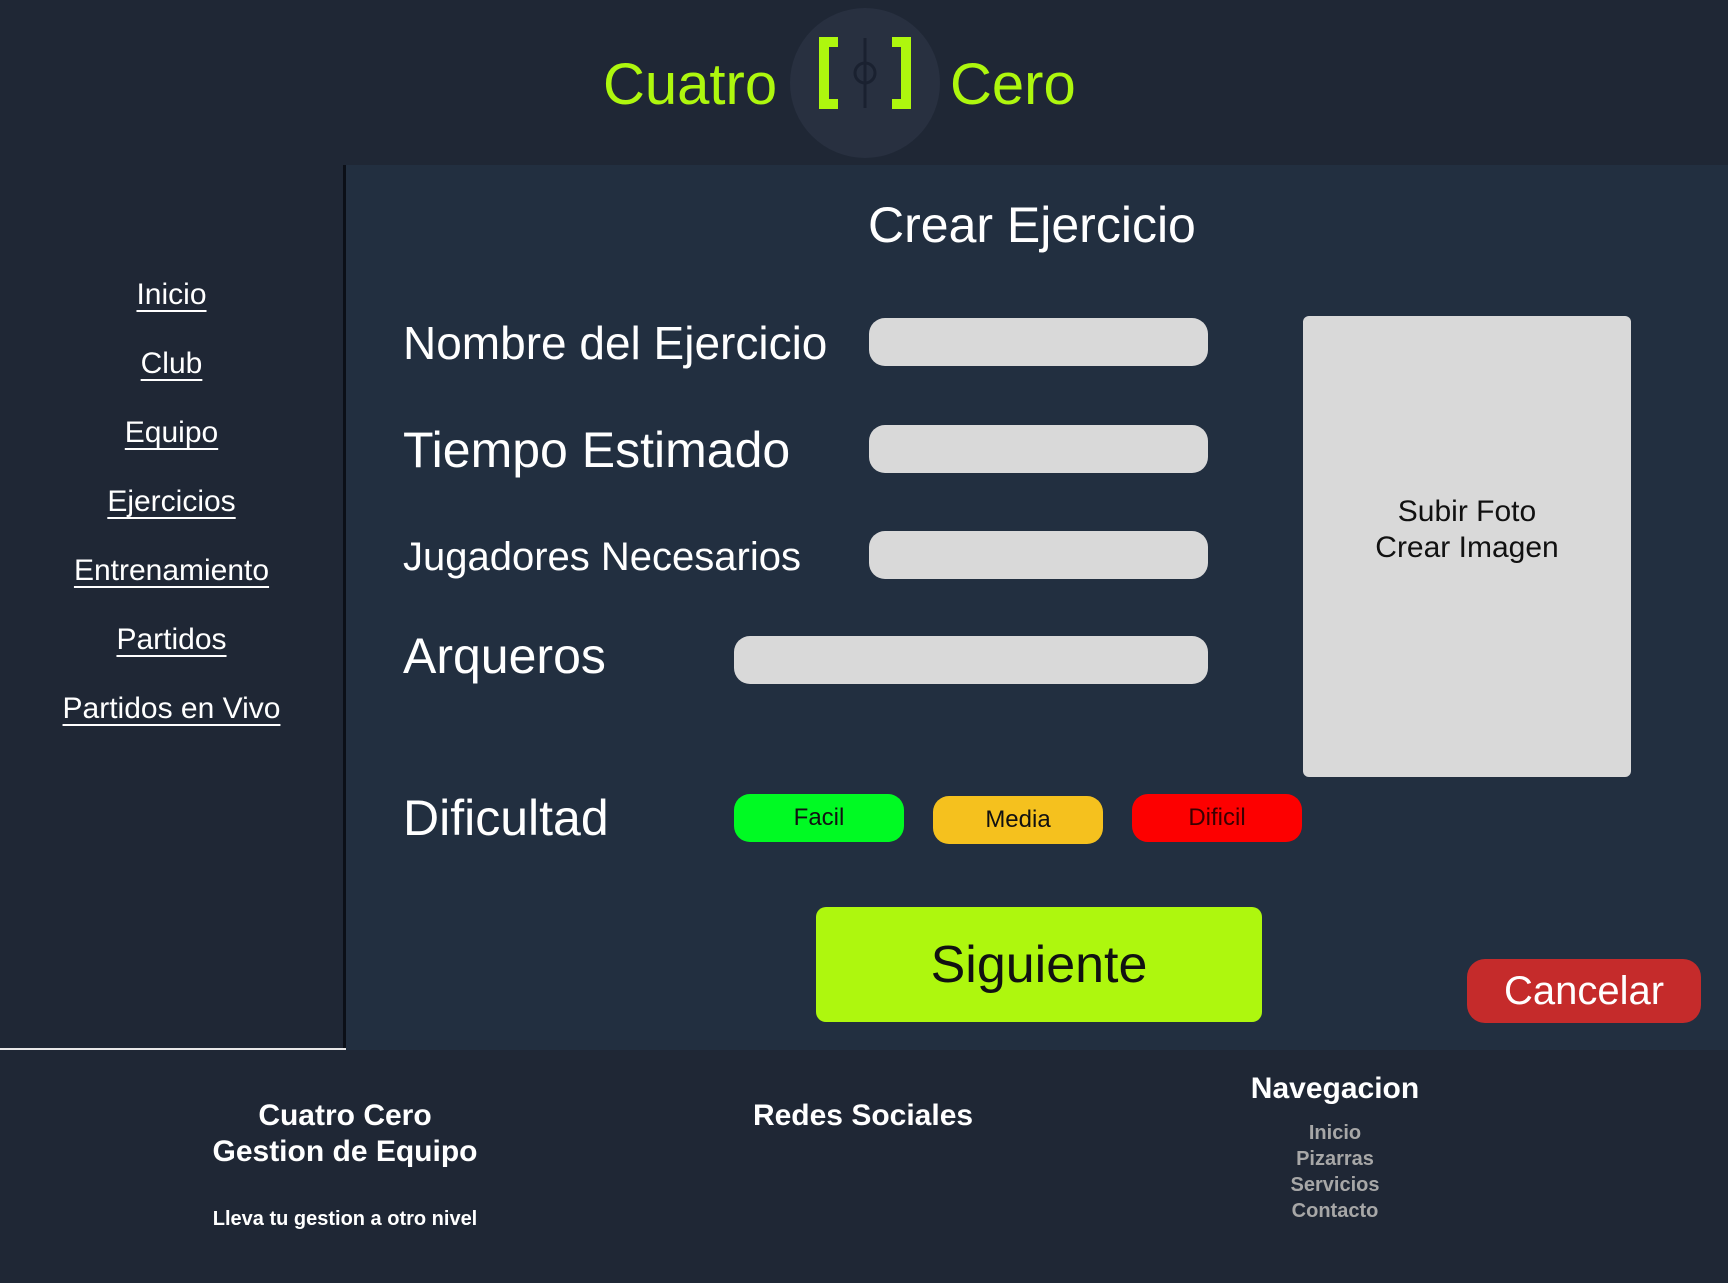 The image size is (1728, 1283). What do you see at coordinates (171, 295) in the screenshot?
I see `sidebar-item-inicio: Inicio` at bounding box center [171, 295].